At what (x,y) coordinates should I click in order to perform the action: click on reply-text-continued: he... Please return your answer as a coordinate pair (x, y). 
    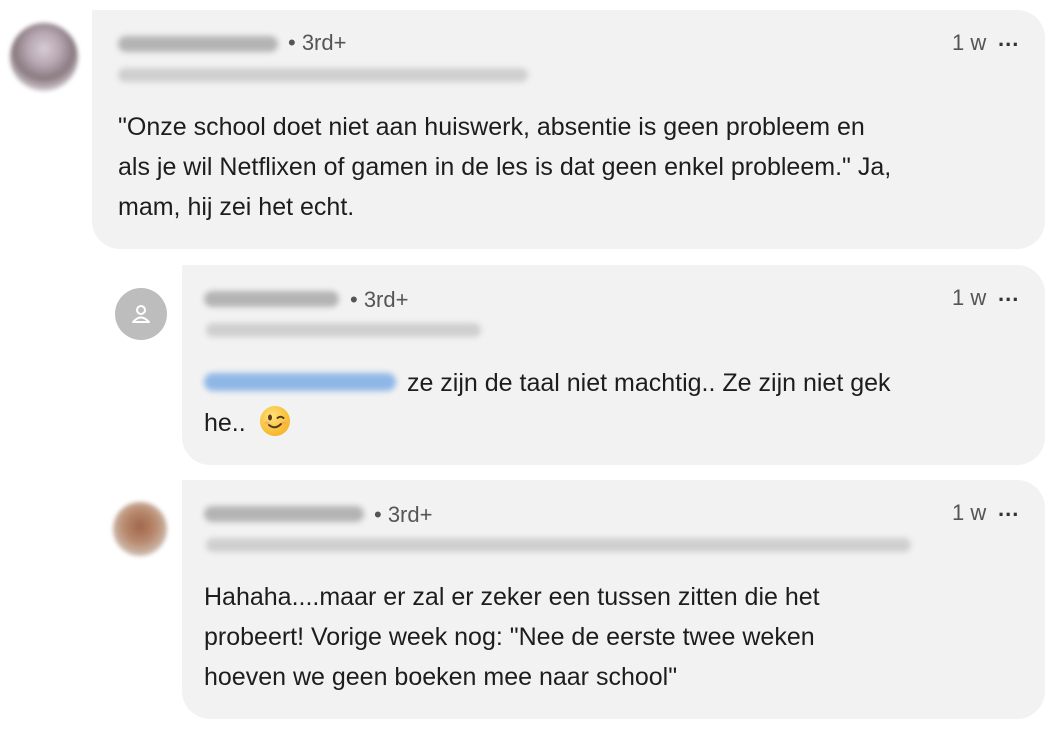
    Looking at the image, I should click on (304, 423).